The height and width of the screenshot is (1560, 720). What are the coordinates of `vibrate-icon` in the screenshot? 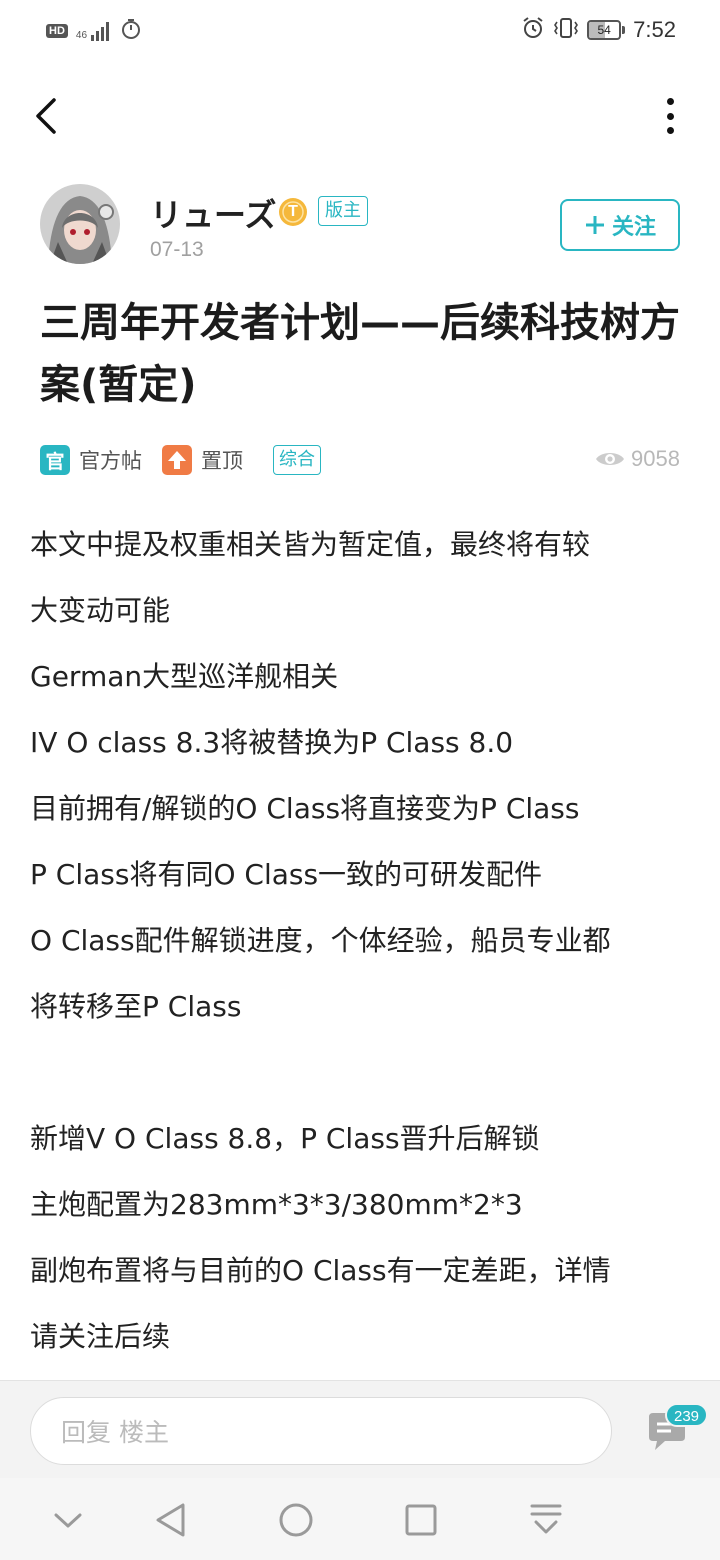 It's located at (566, 30).